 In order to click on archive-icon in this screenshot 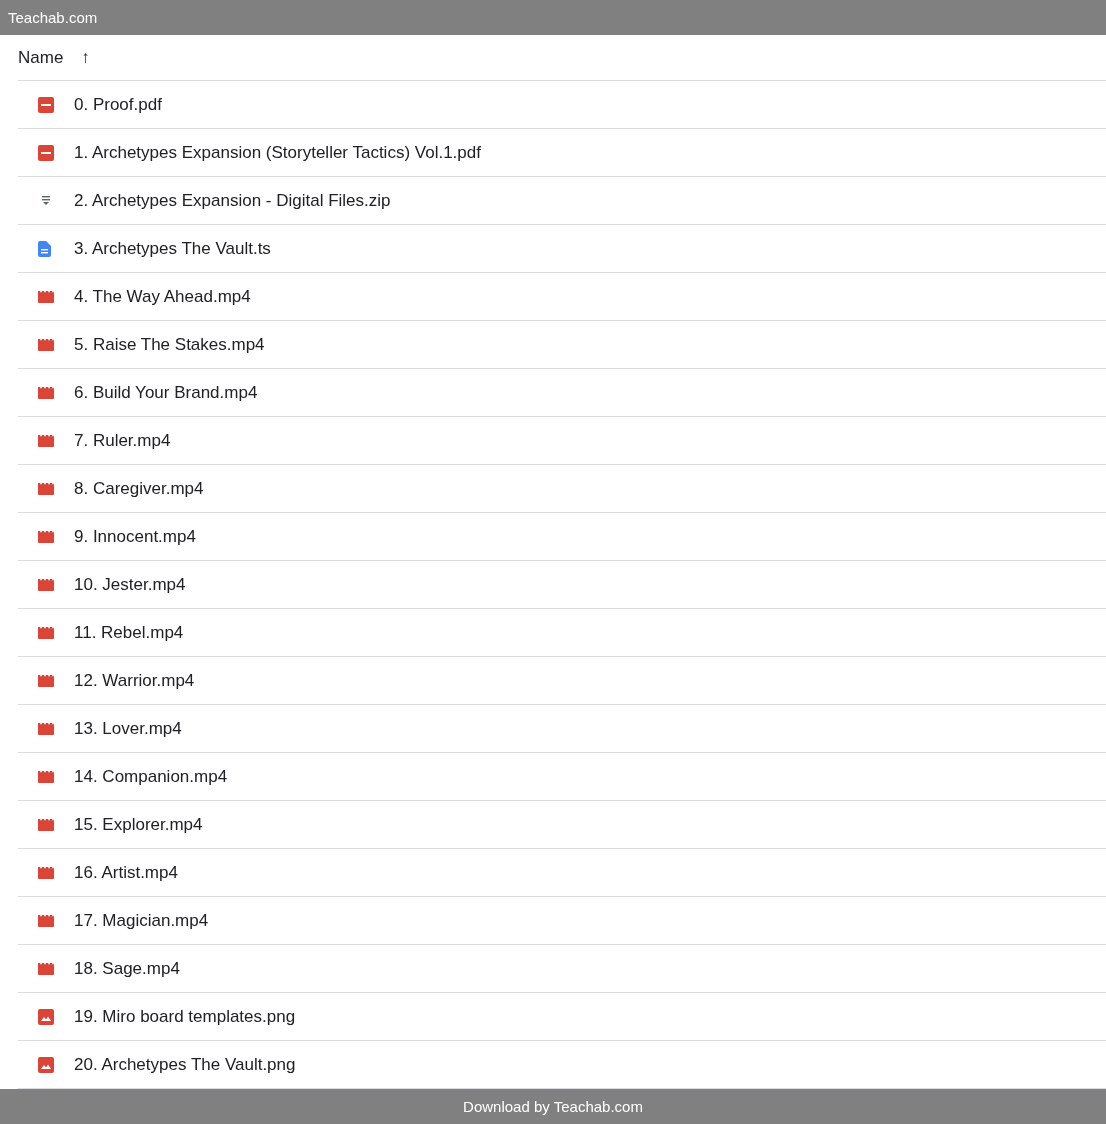, I will do `click(46, 200)`.